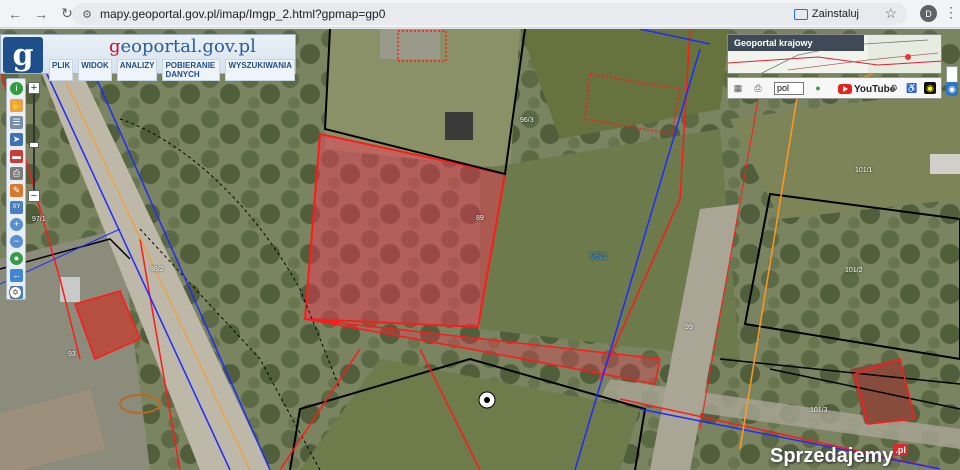  What do you see at coordinates (16, 139) in the screenshot?
I see `select-icon: ➤` at bounding box center [16, 139].